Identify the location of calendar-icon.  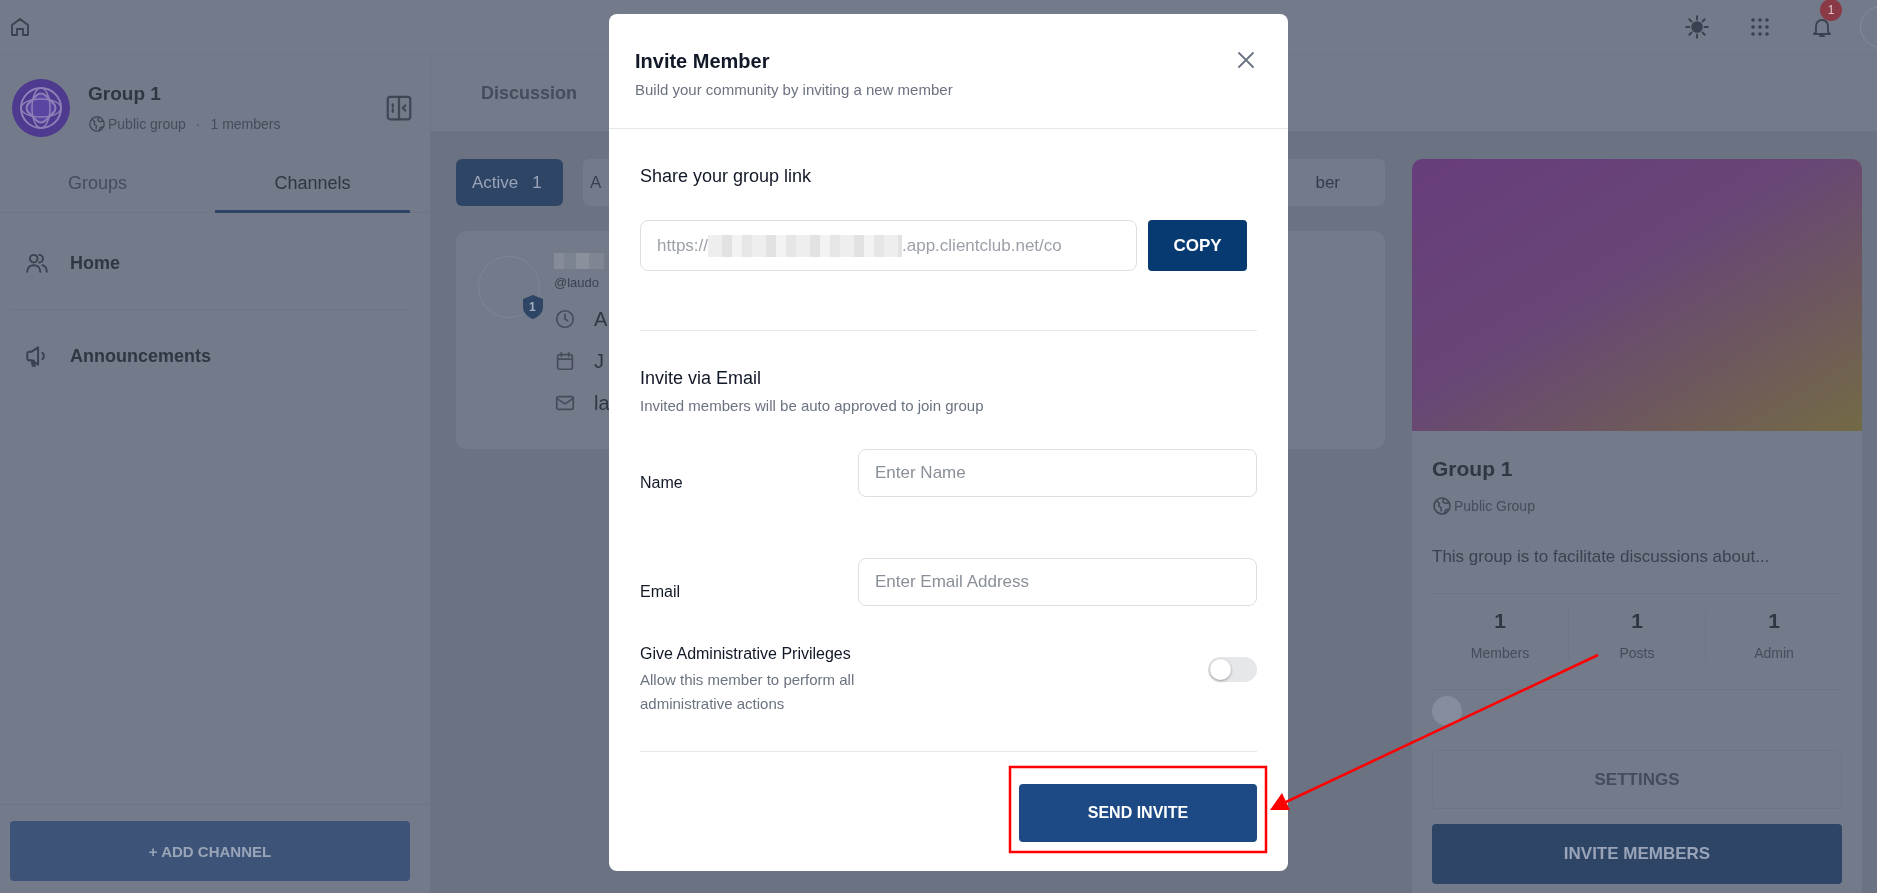
(565, 361).